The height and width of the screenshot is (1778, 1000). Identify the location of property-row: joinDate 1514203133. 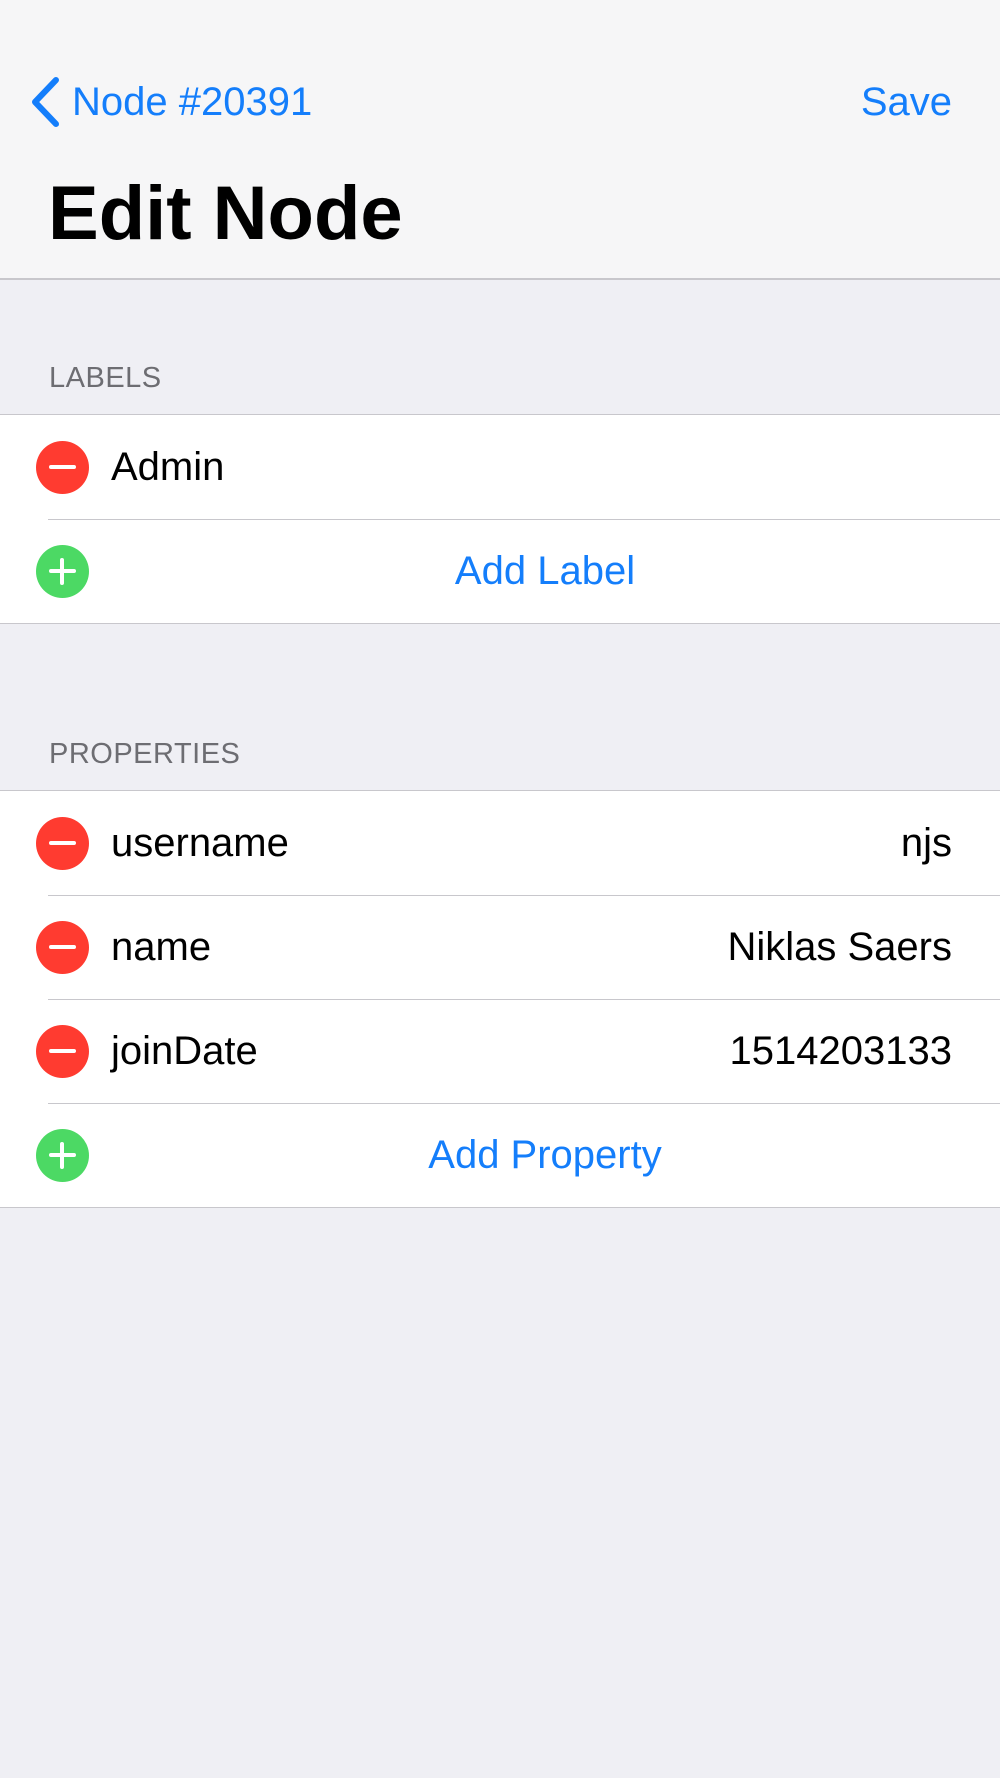
(500, 1051).